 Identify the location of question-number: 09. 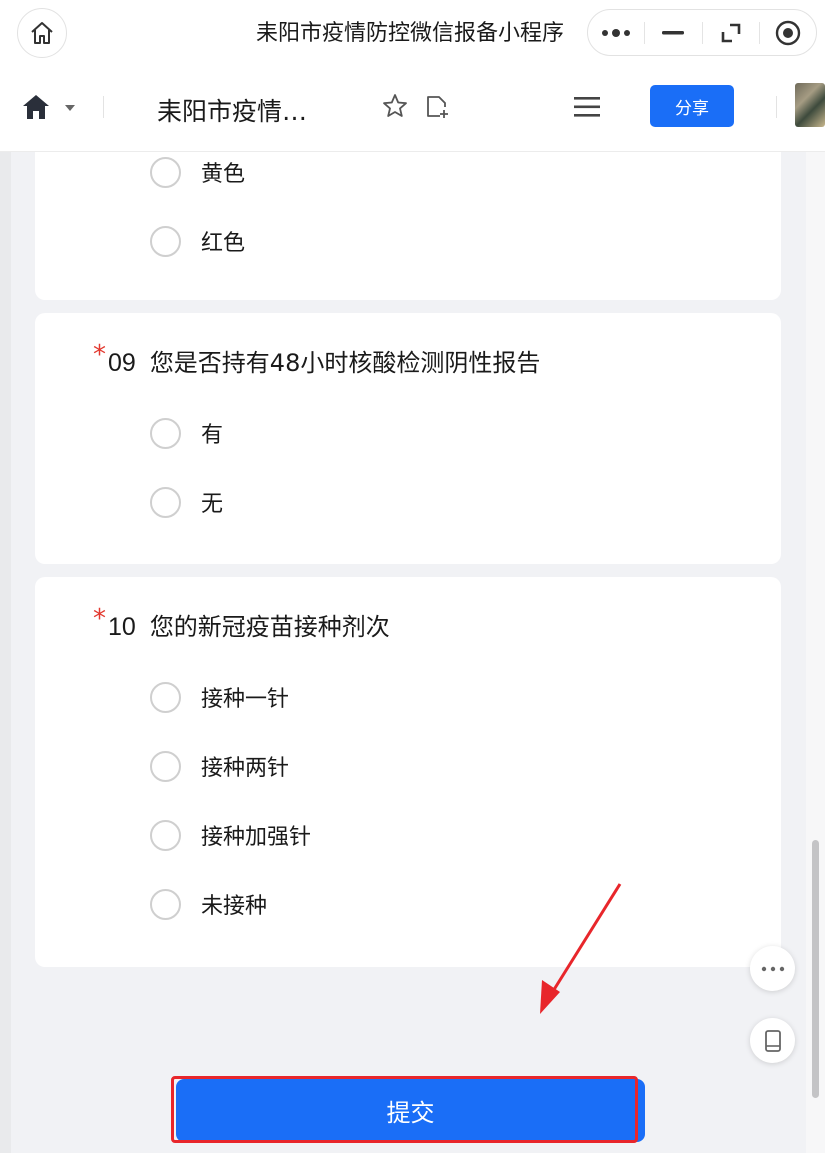
(122, 363).